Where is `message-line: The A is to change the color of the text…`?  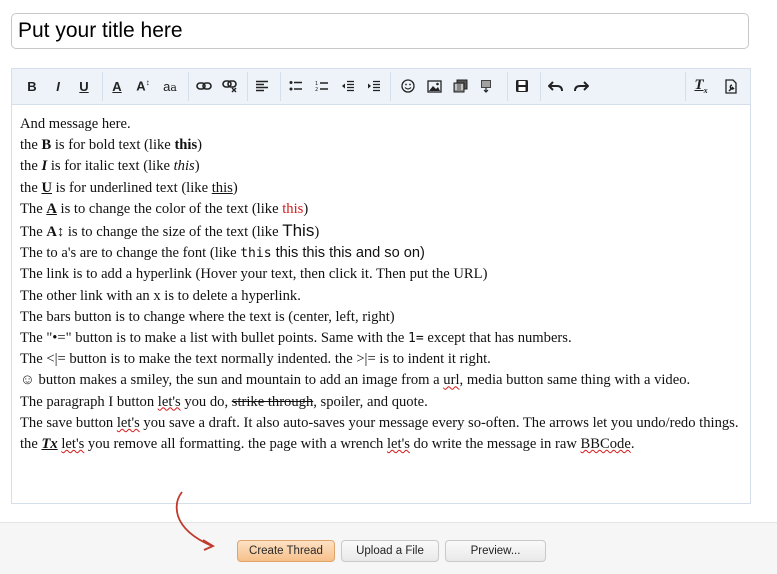 message-line: The A is to change the color of the text… is located at coordinates (164, 208).